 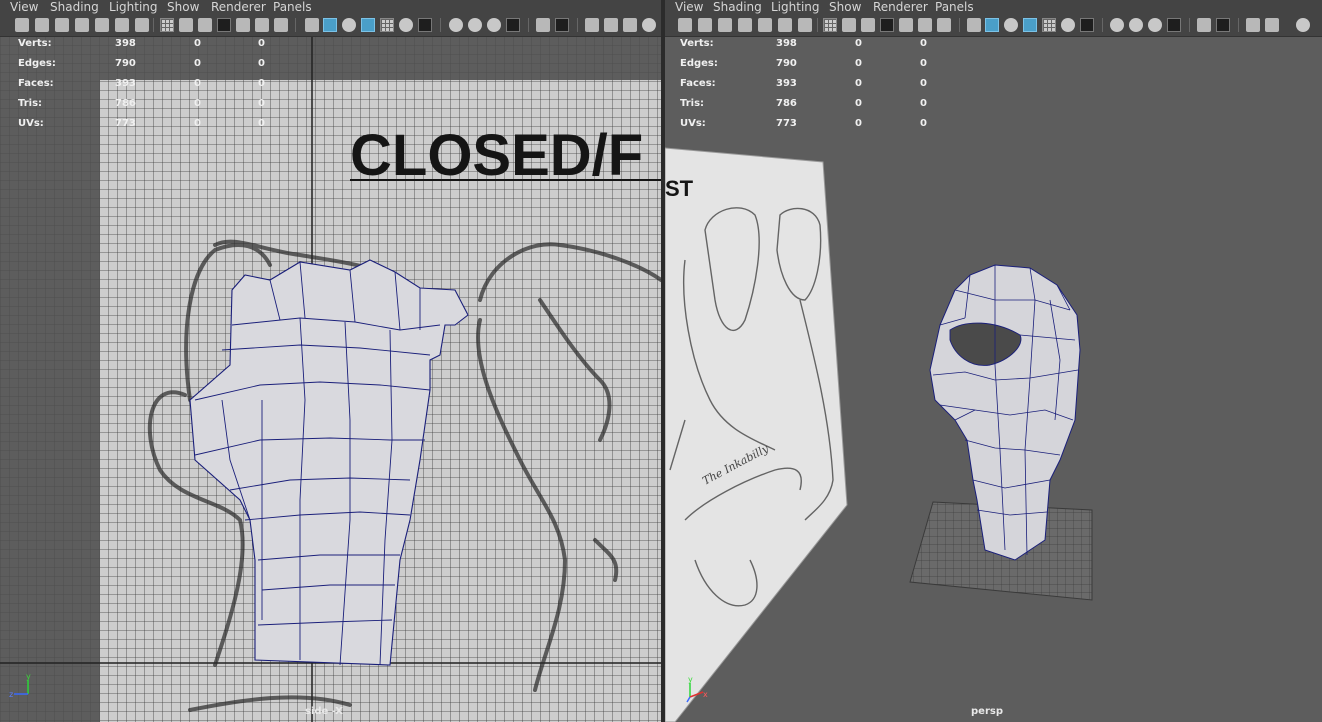 What do you see at coordinates (496, 155) in the screenshot?
I see `sign-text: CLOSED/F` at bounding box center [496, 155].